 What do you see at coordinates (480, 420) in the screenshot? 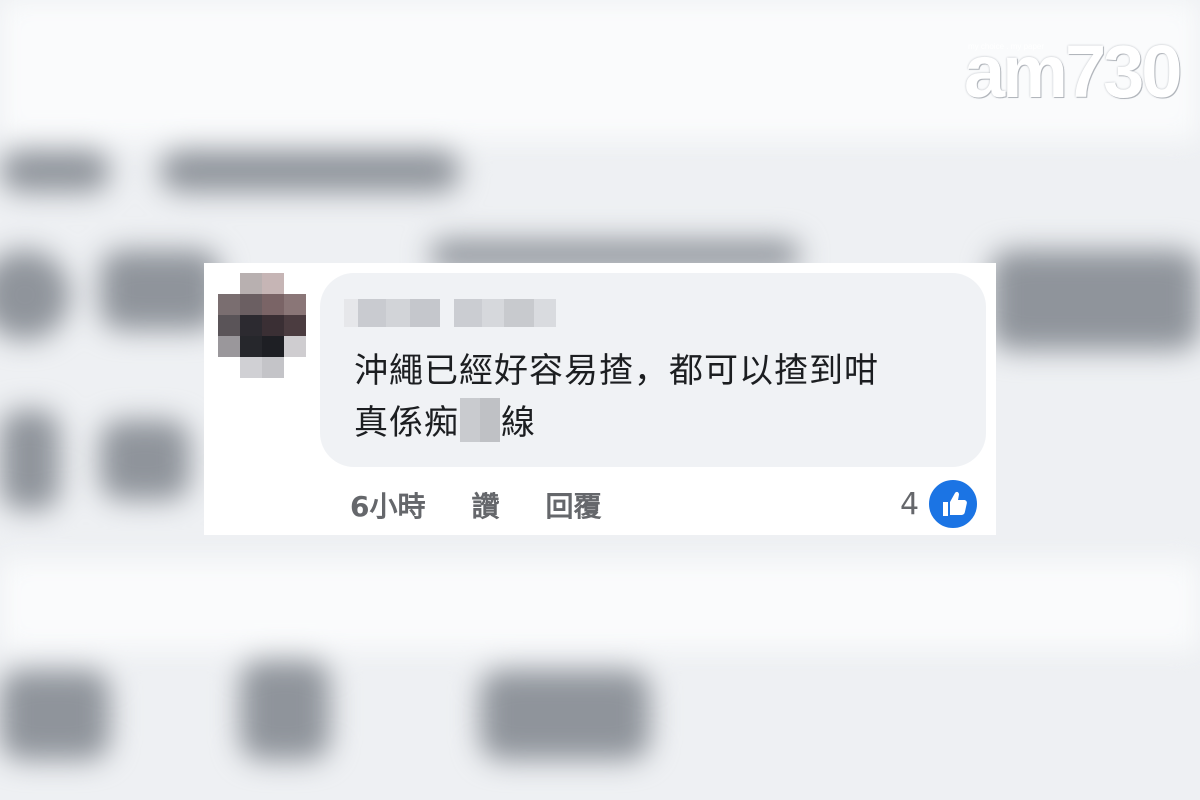
I see `censored-word` at bounding box center [480, 420].